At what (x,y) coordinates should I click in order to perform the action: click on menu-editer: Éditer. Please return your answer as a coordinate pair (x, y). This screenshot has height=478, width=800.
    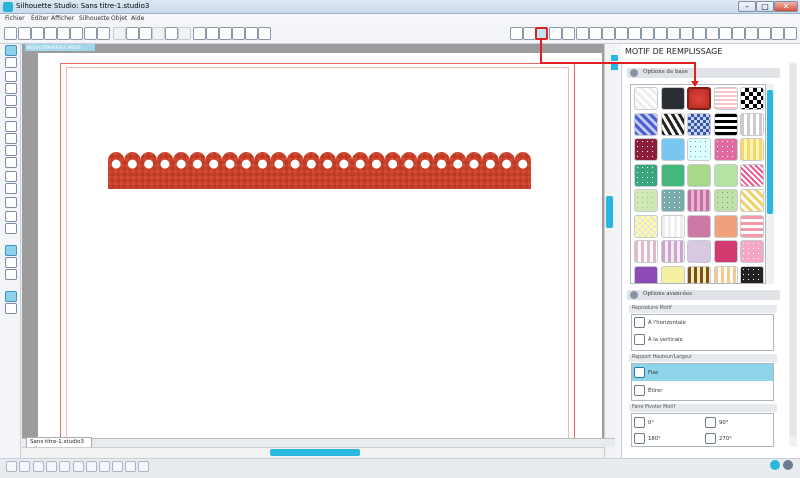
    Looking at the image, I should click on (40, 18).